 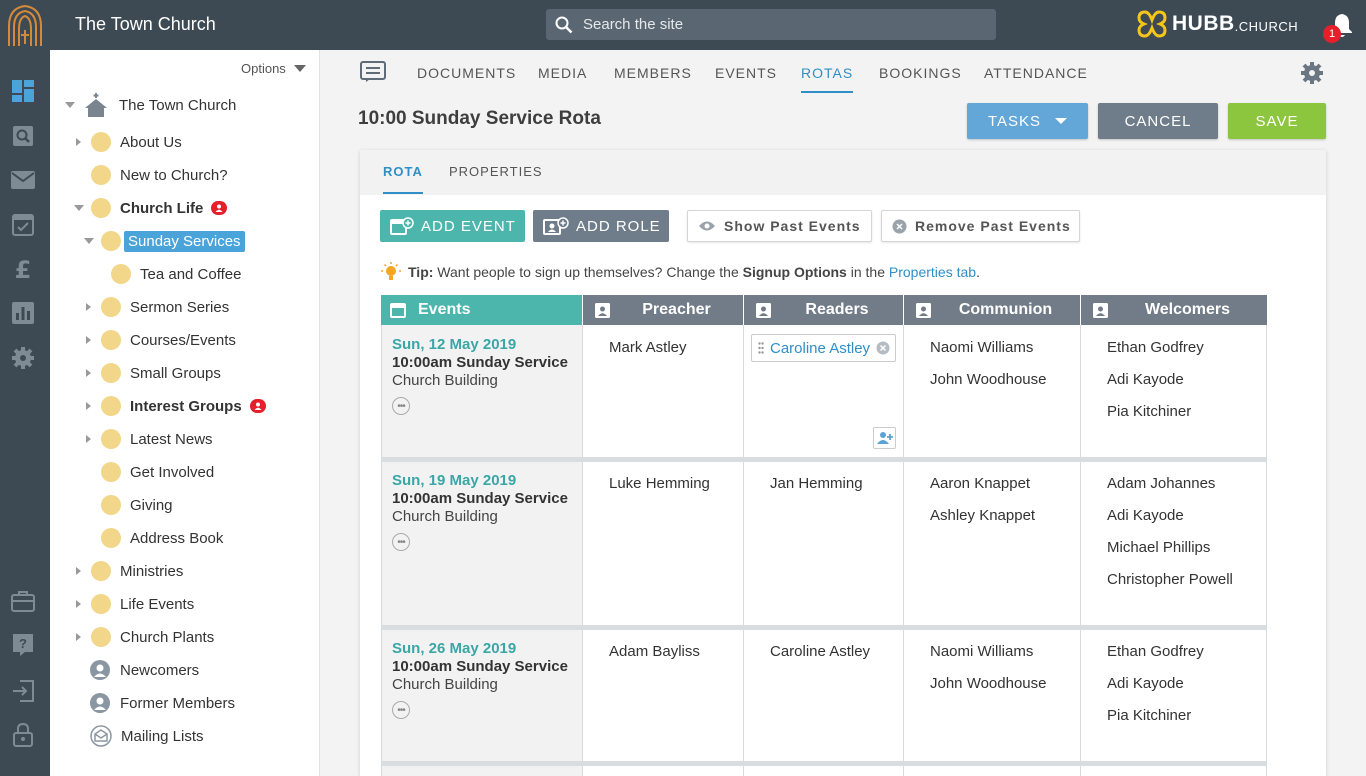 I want to click on tree-item-mailing-lists: Mailing Lists, so click(x=147, y=736).